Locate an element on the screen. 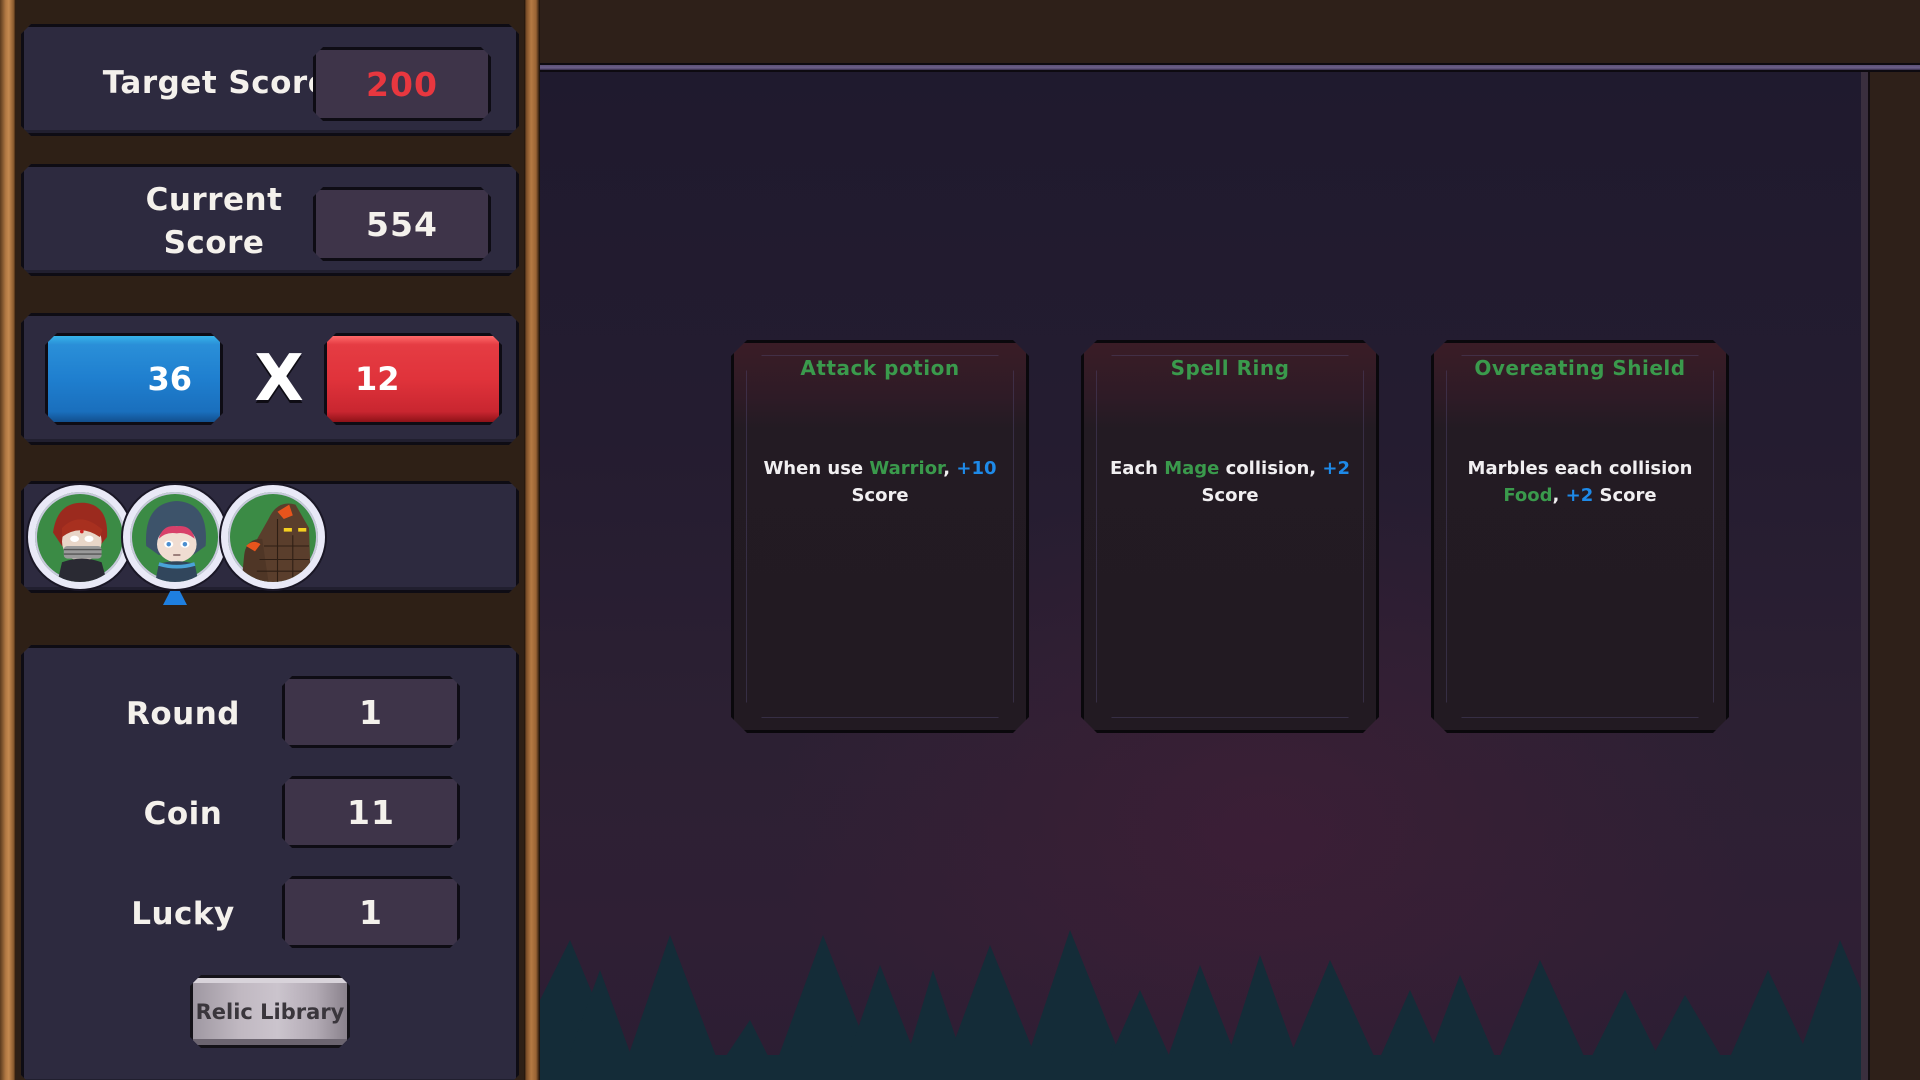  score-multiplier-panel: 36 X 12 is located at coordinates (270, 379).